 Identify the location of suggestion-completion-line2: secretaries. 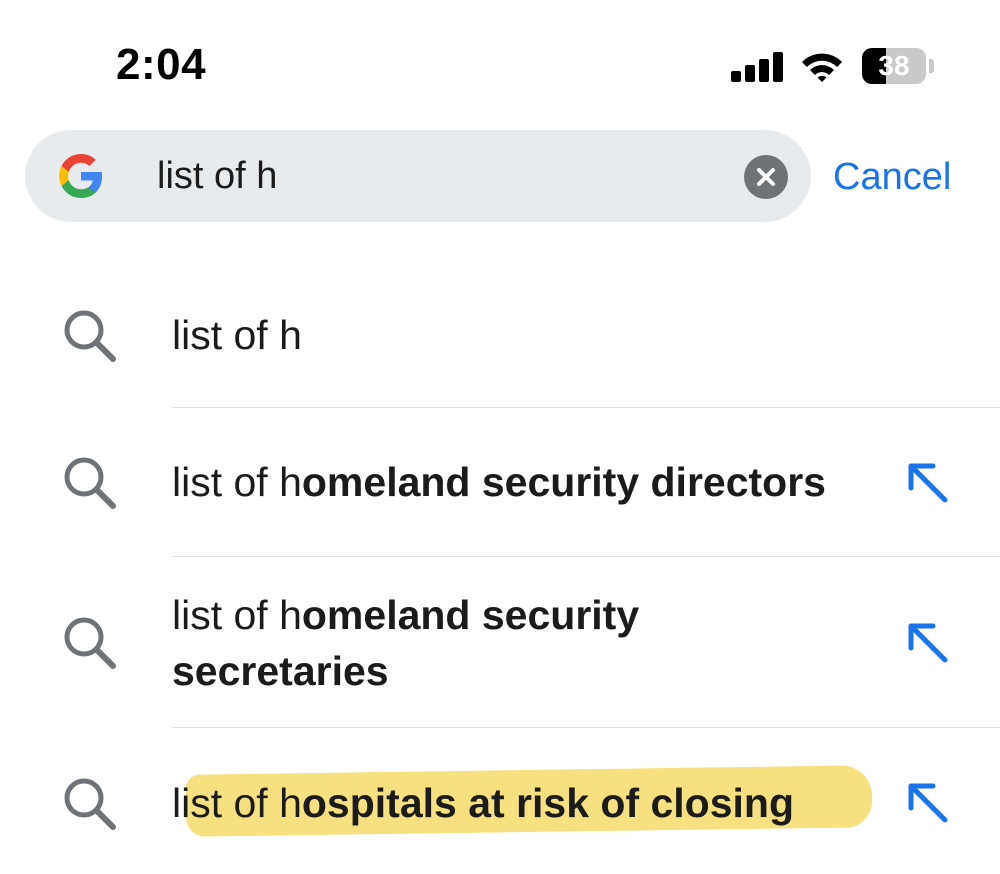
(280, 671).